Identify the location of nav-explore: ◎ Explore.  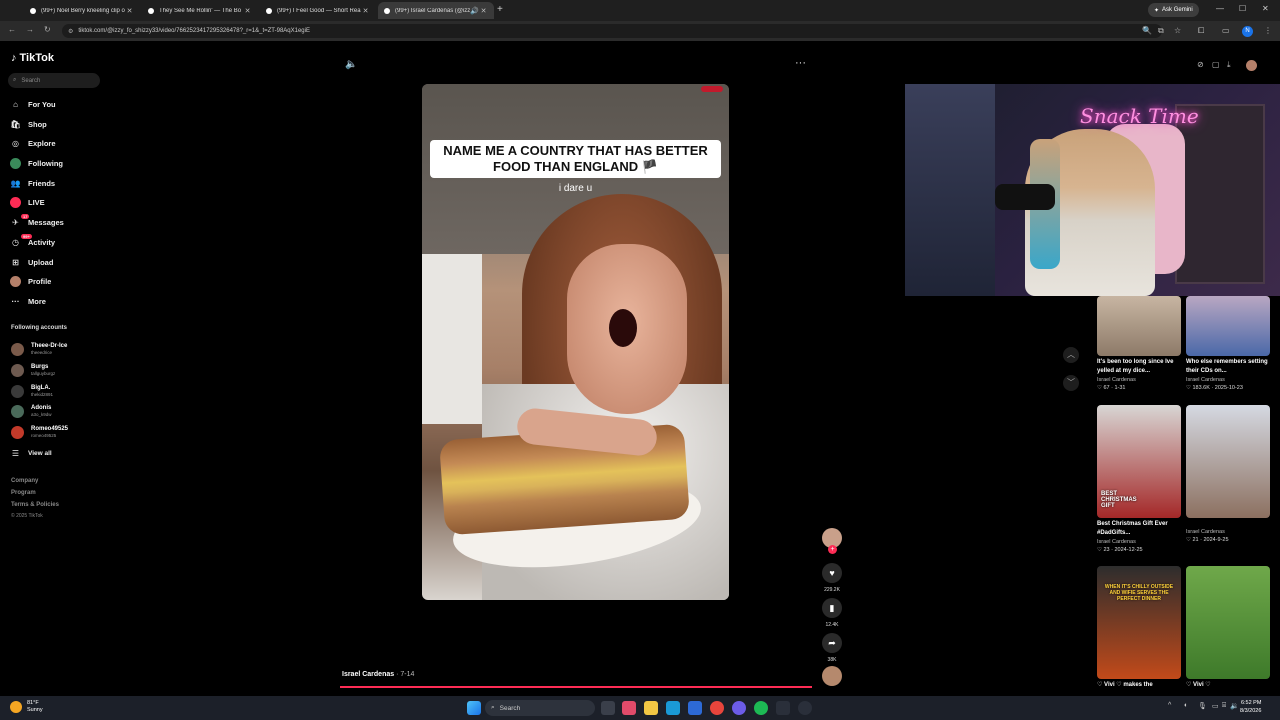
(33, 143).